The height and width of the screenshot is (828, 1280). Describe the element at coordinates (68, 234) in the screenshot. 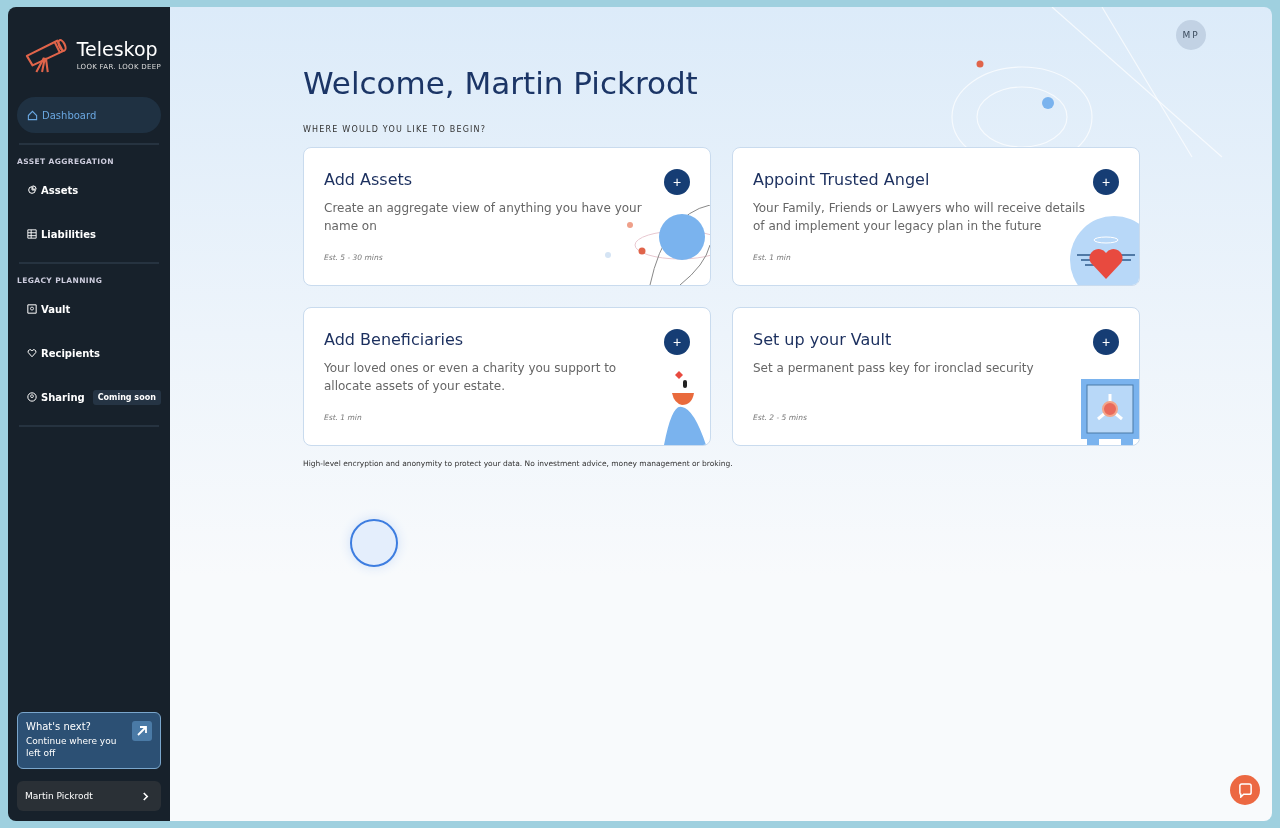

I see `nav-label: Liabilities` at that location.